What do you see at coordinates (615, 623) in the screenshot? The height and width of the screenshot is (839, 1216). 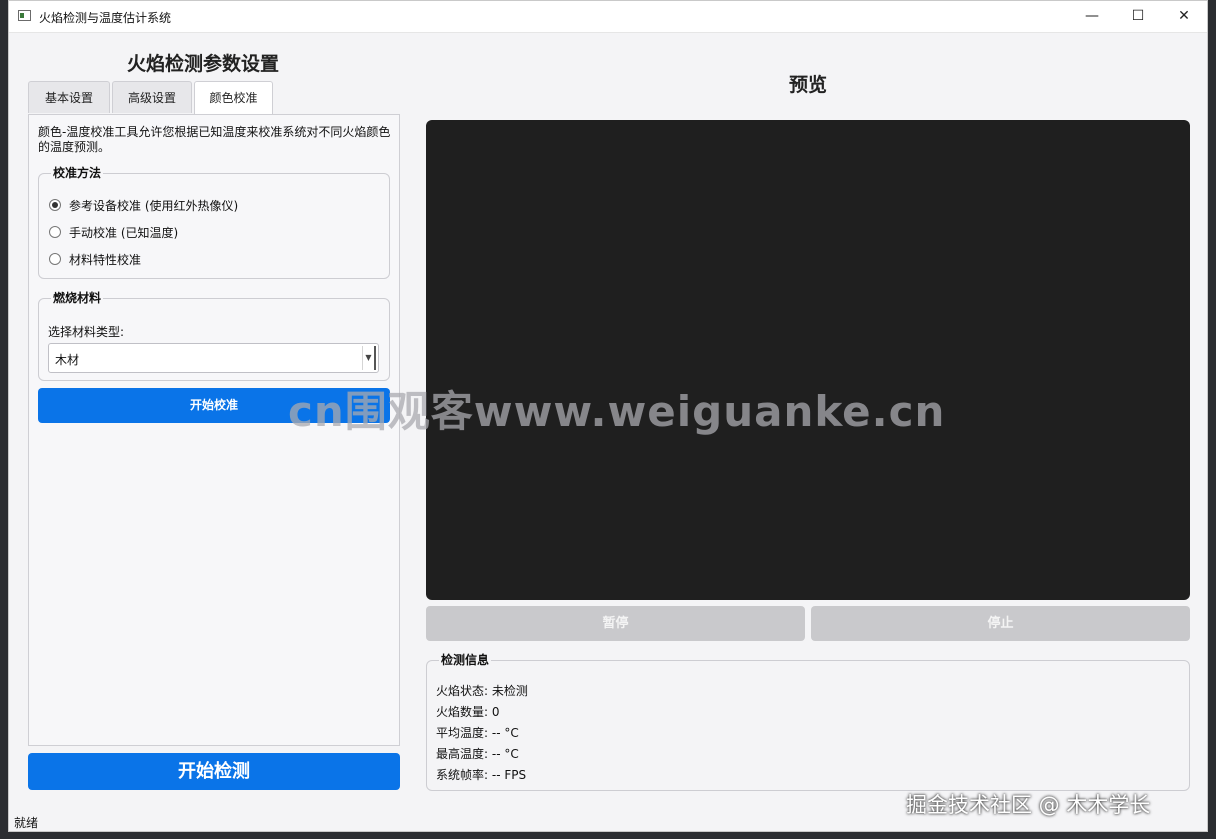 I see `pause-button: 暂停` at bounding box center [615, 623].